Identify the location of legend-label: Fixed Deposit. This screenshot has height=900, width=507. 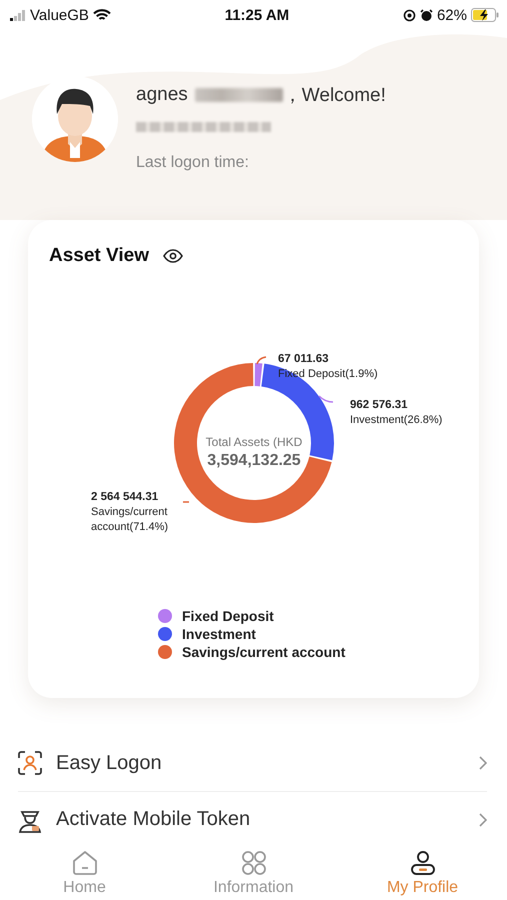
(228, 616).